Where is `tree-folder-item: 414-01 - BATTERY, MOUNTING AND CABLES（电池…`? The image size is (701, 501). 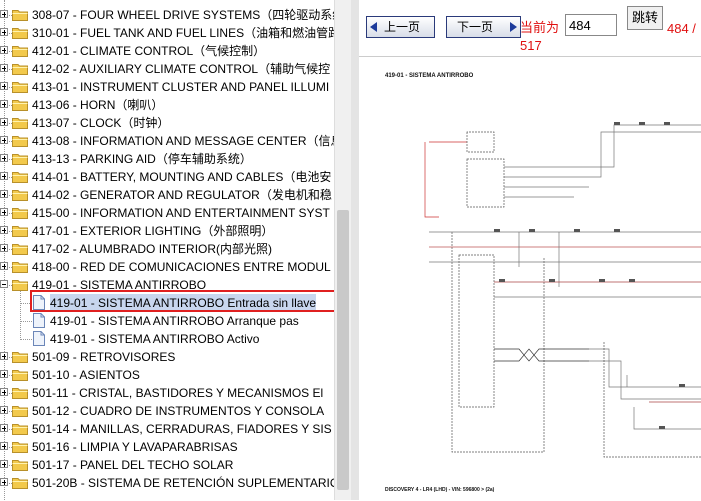
tree-folder-item: 414-01 - BATTERY, MOUNTING AND CABLES（电池… is located at coordinates (167, 177).